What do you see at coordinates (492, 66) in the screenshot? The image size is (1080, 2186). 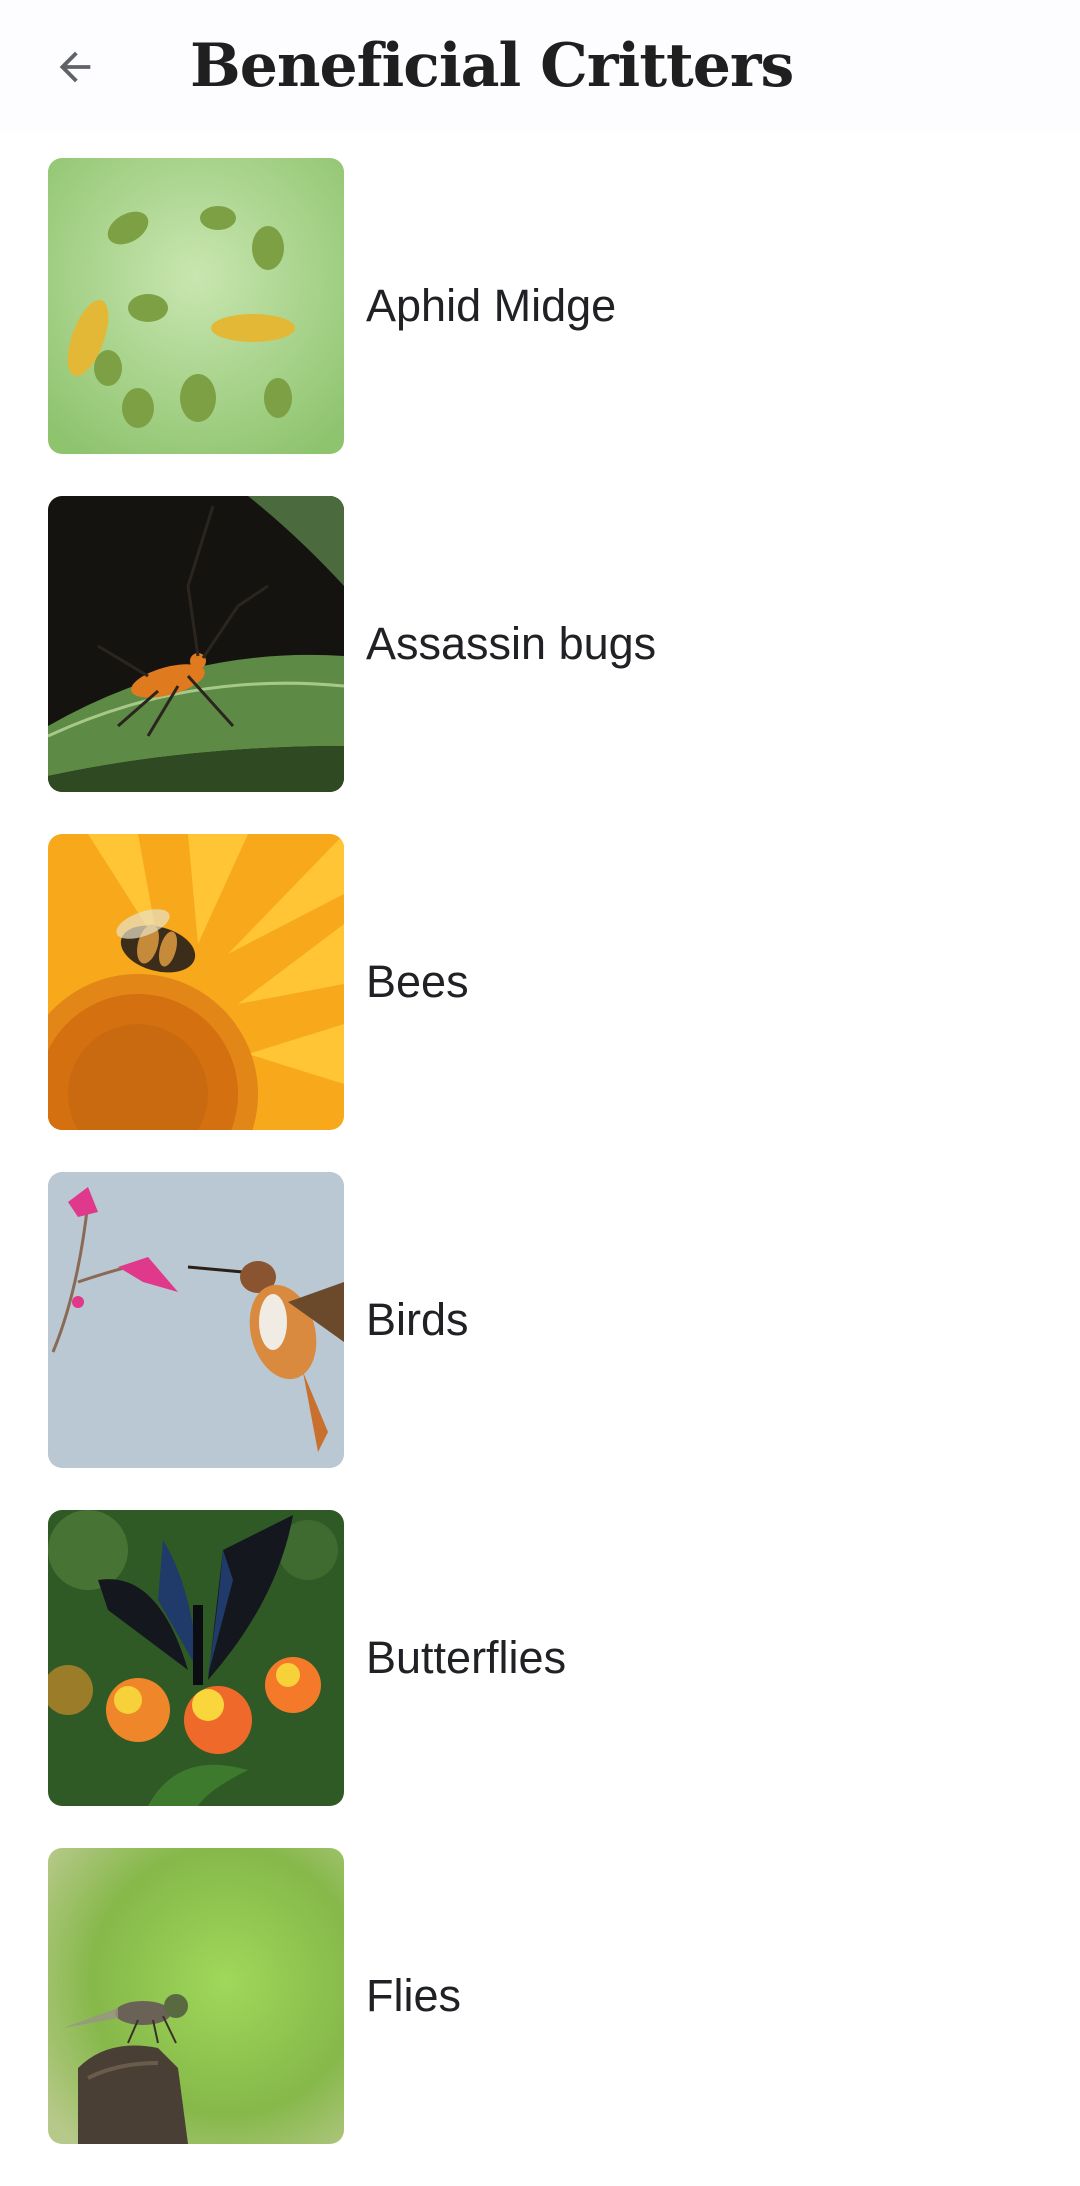 I see `page-title: Beneficial Critters` at bounding box center [492, 66].